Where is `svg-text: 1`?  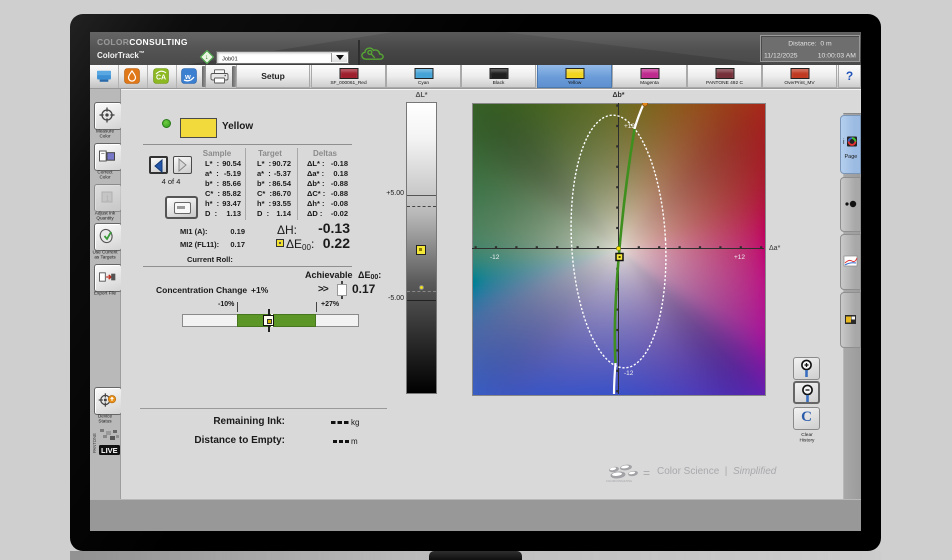
svg-text: 1 is located at coordinates (107, 197).